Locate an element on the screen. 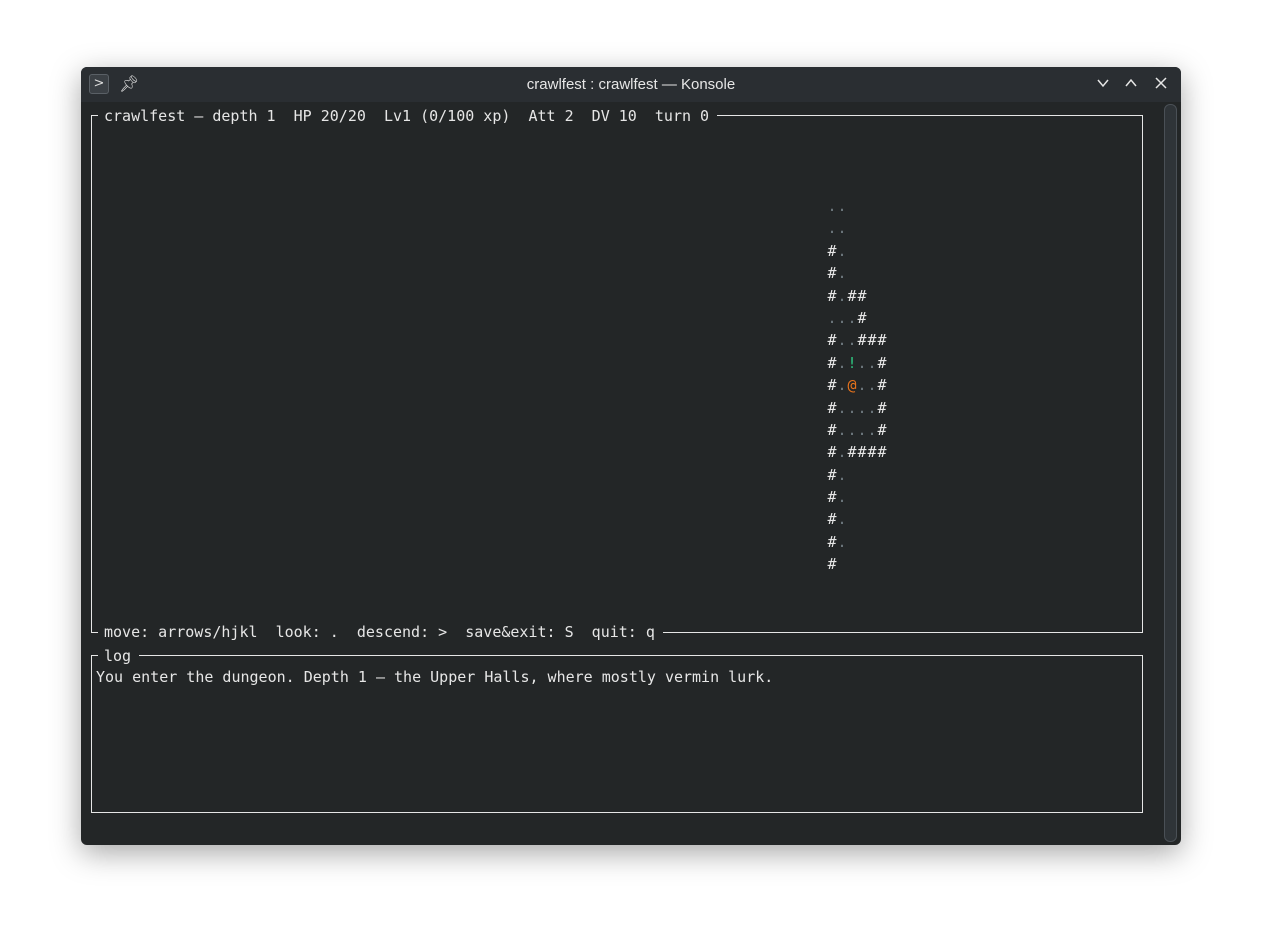 The image size is (1262, 941). potion-glyph: ! is located at coordinates (852, 362).